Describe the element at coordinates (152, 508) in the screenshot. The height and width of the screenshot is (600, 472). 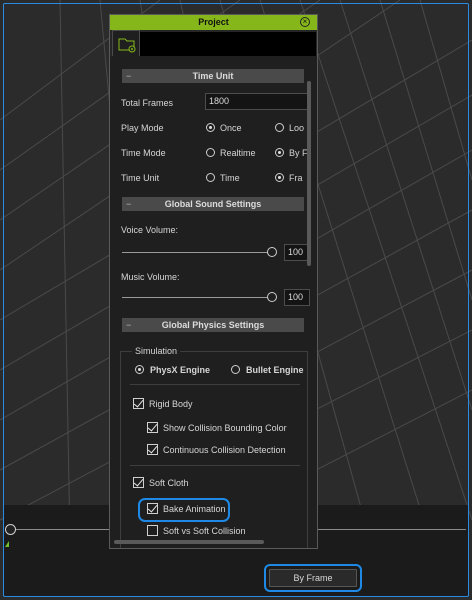
I see `bake-animation-checkbox` at that location.